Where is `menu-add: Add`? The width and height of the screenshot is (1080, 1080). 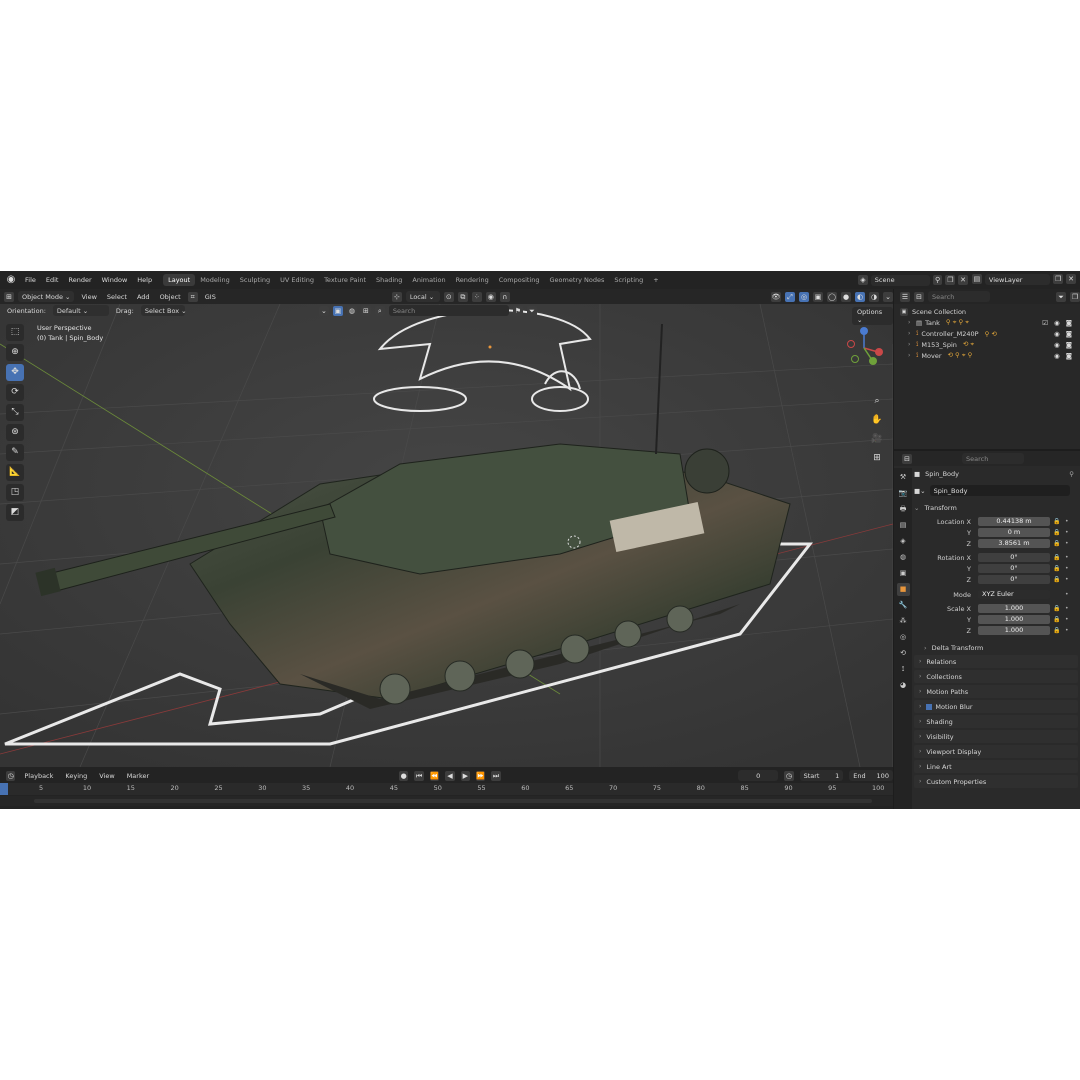
menu-add: Add is located at coordinates (143, 297).